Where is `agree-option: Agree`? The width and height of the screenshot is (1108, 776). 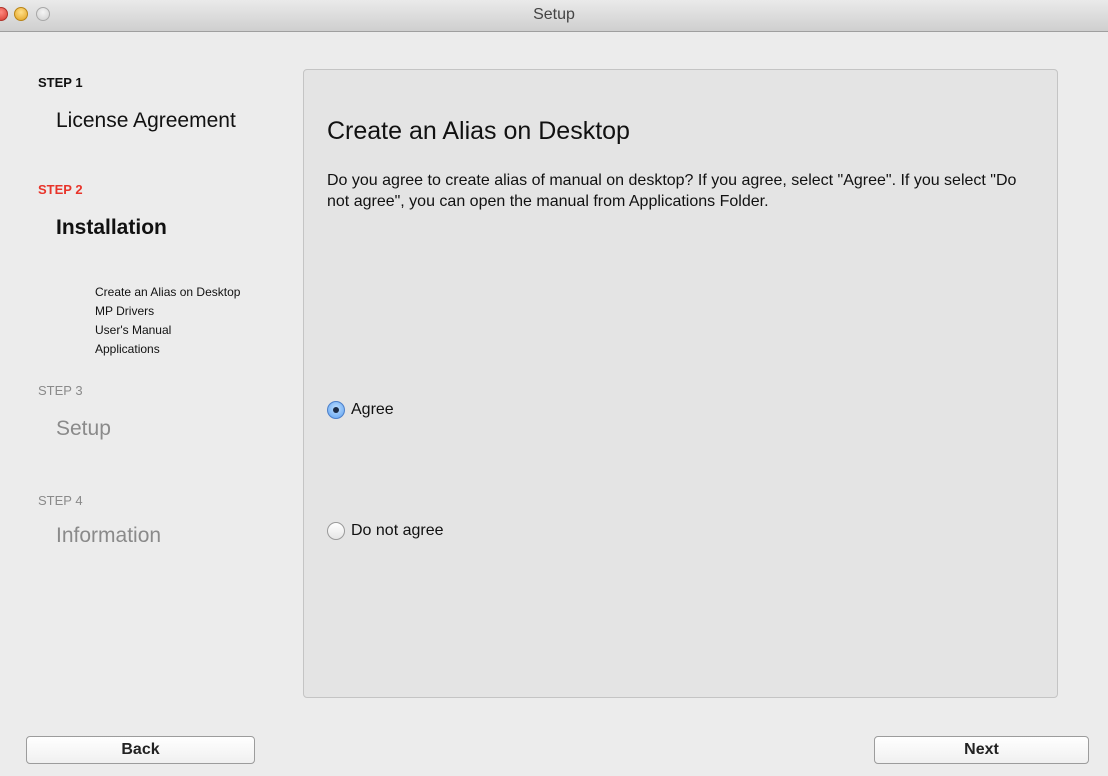 agree-option: Agree is located at coordinates (360, 410).